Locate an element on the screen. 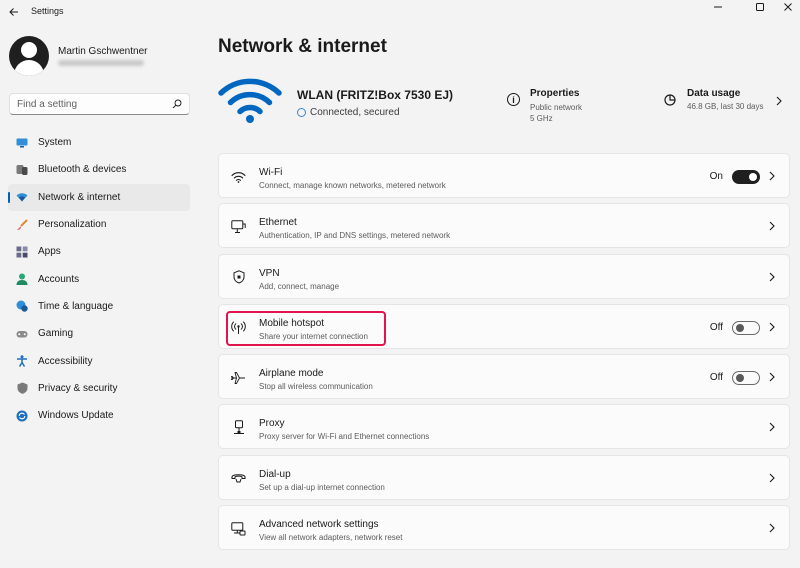 Image resolution: width=800 pixels, height=568 pixels. card-title: Wi-Fi is located at coordinates (271, 172).